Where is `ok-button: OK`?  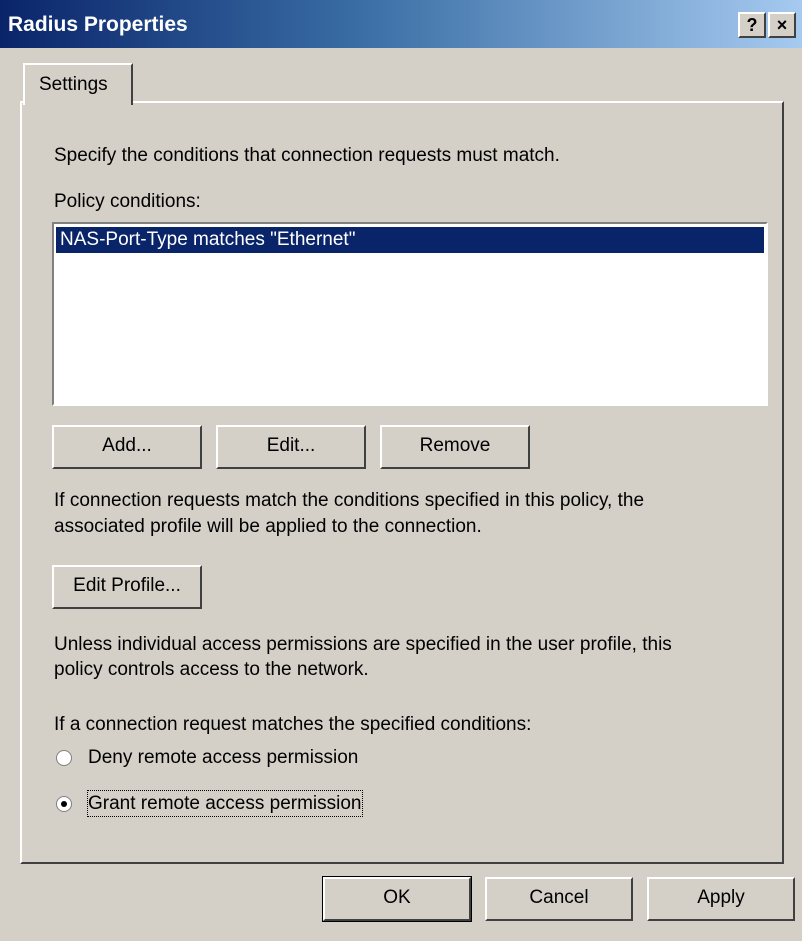 ok-button: OK is located at coordinates (397, 899).